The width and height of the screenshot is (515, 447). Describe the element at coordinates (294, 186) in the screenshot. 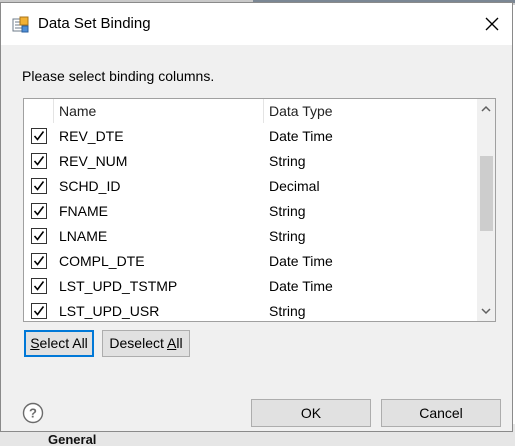

I see `data-type-cell: Decimal` at that location.